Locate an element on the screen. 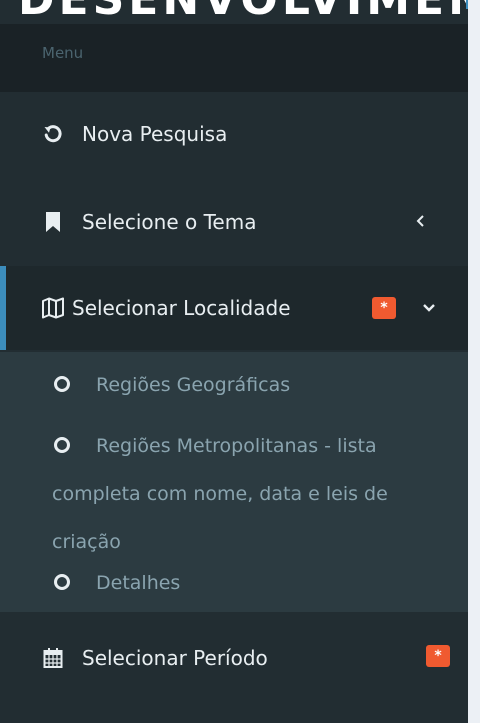  chevron-down-icon is located at coordinates (429, 308).